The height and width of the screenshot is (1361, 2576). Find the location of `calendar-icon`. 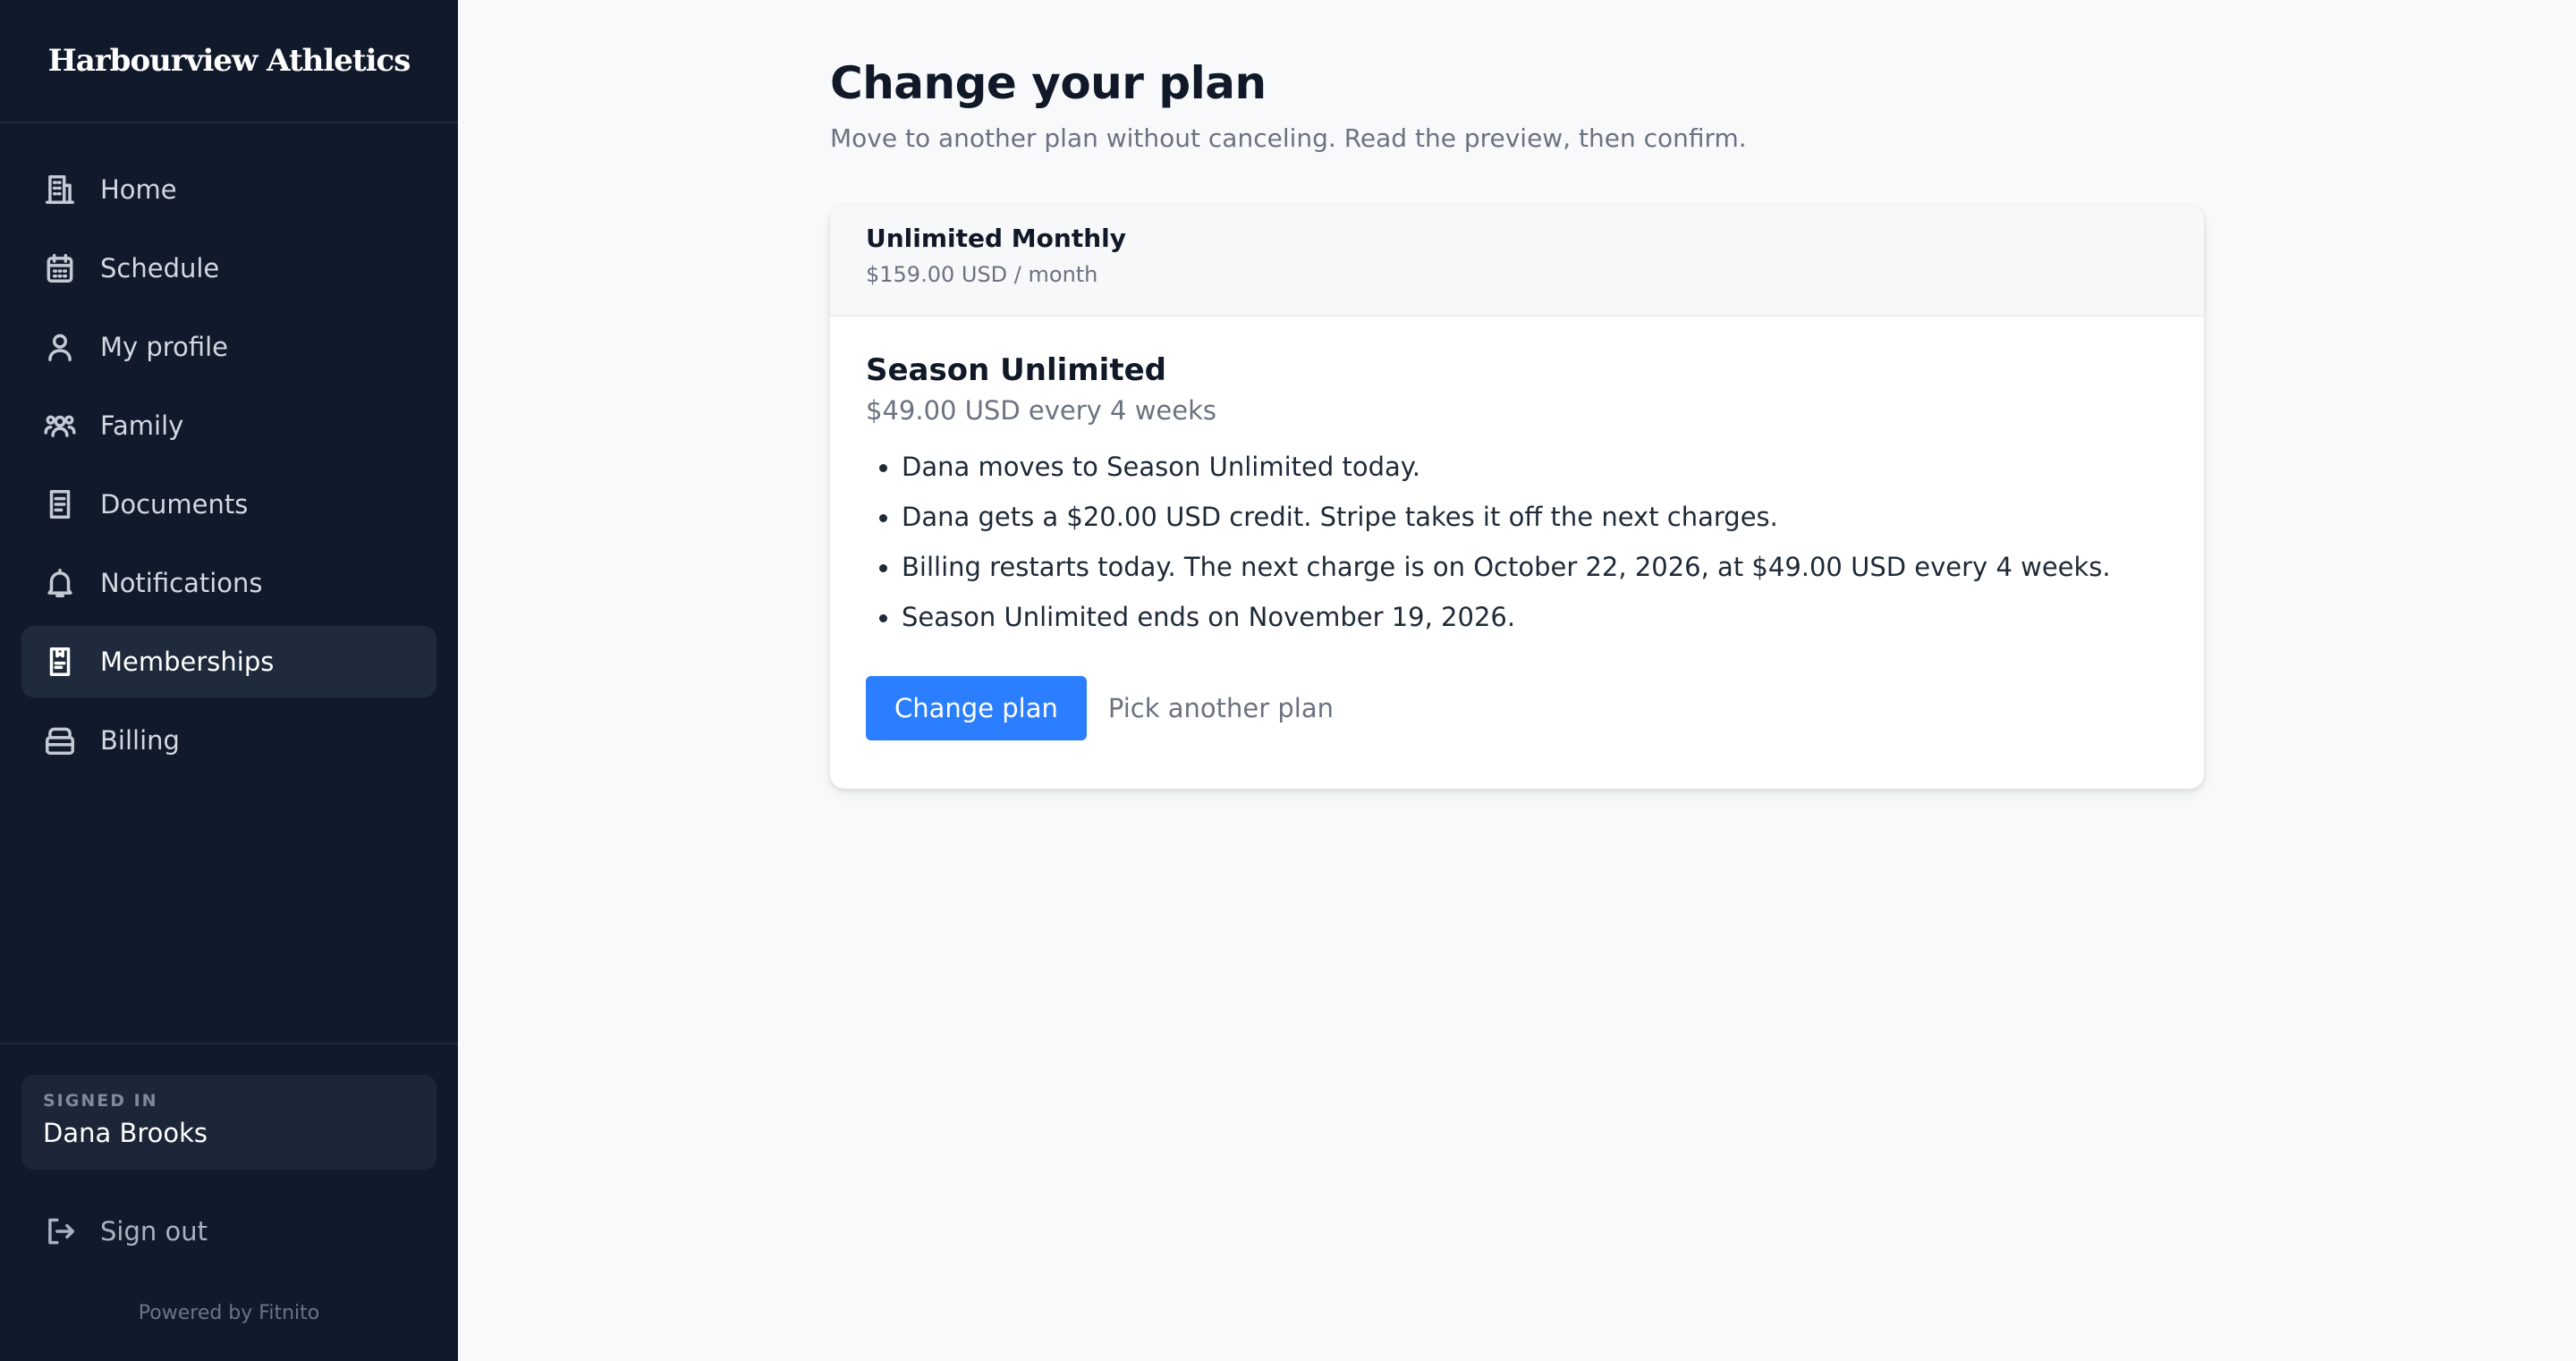

calendar-icon is located at coordinates (60, 268).